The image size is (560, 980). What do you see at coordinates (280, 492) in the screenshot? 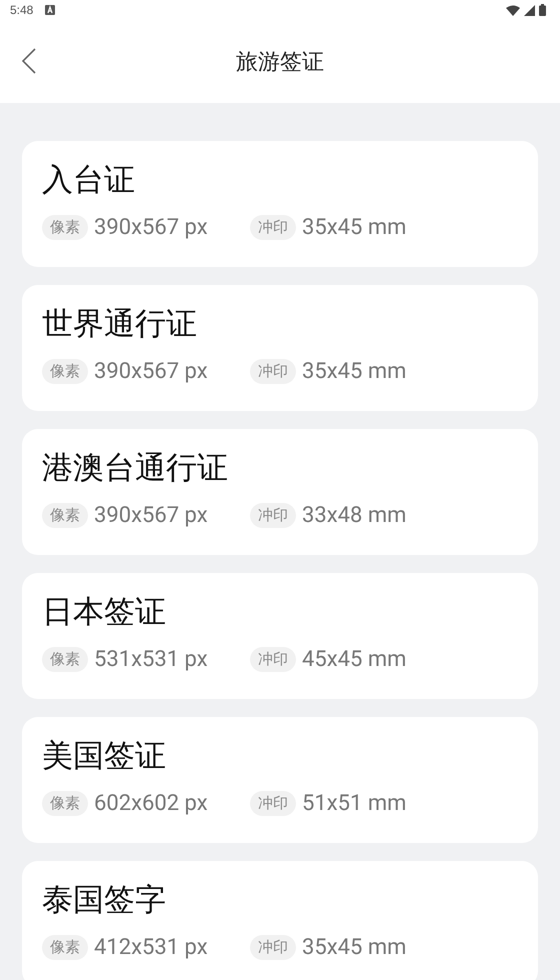
I see `visa-card: 港澳台通行证 像素 390x567 px 冲印 33x48 mm` at bounding box center [280, 492].